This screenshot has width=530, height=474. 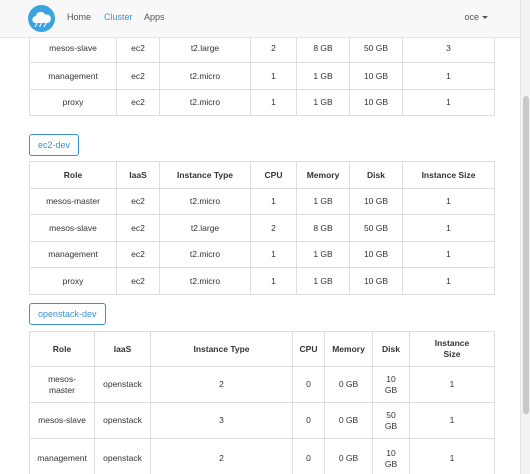 I want to click on cell-role: proxy, so click(x=73, y=281).